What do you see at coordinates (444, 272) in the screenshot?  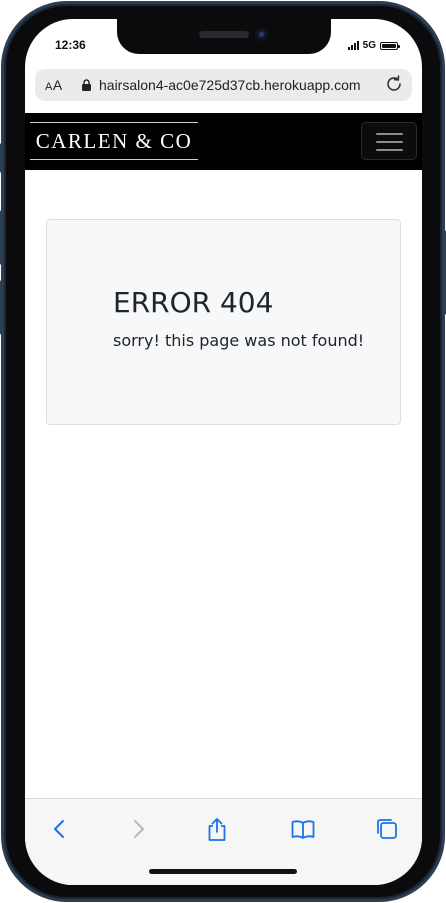 I see `power-button` at bounding box center [444, 272].